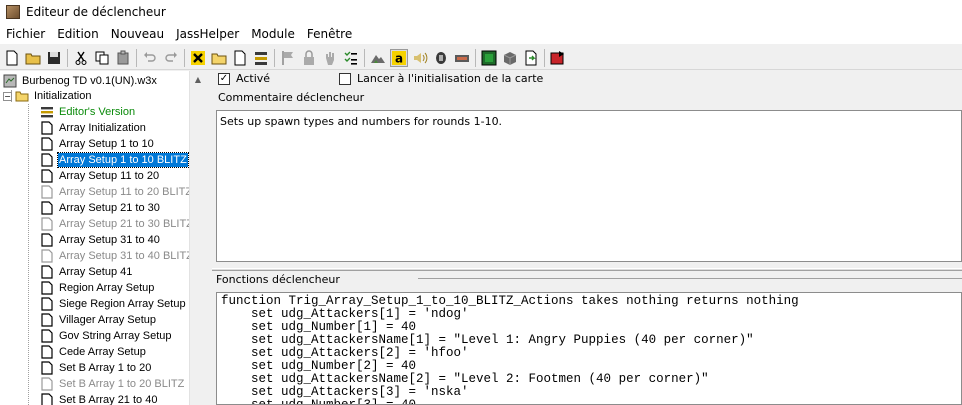 The height and width of the screenshot is (405, 962). What do you see at coordinates (89, 81) in the screenshot?
I see `tree-item-label: Burbenog TD v0.1(UN).w3x` at bounding box center [89, 81].